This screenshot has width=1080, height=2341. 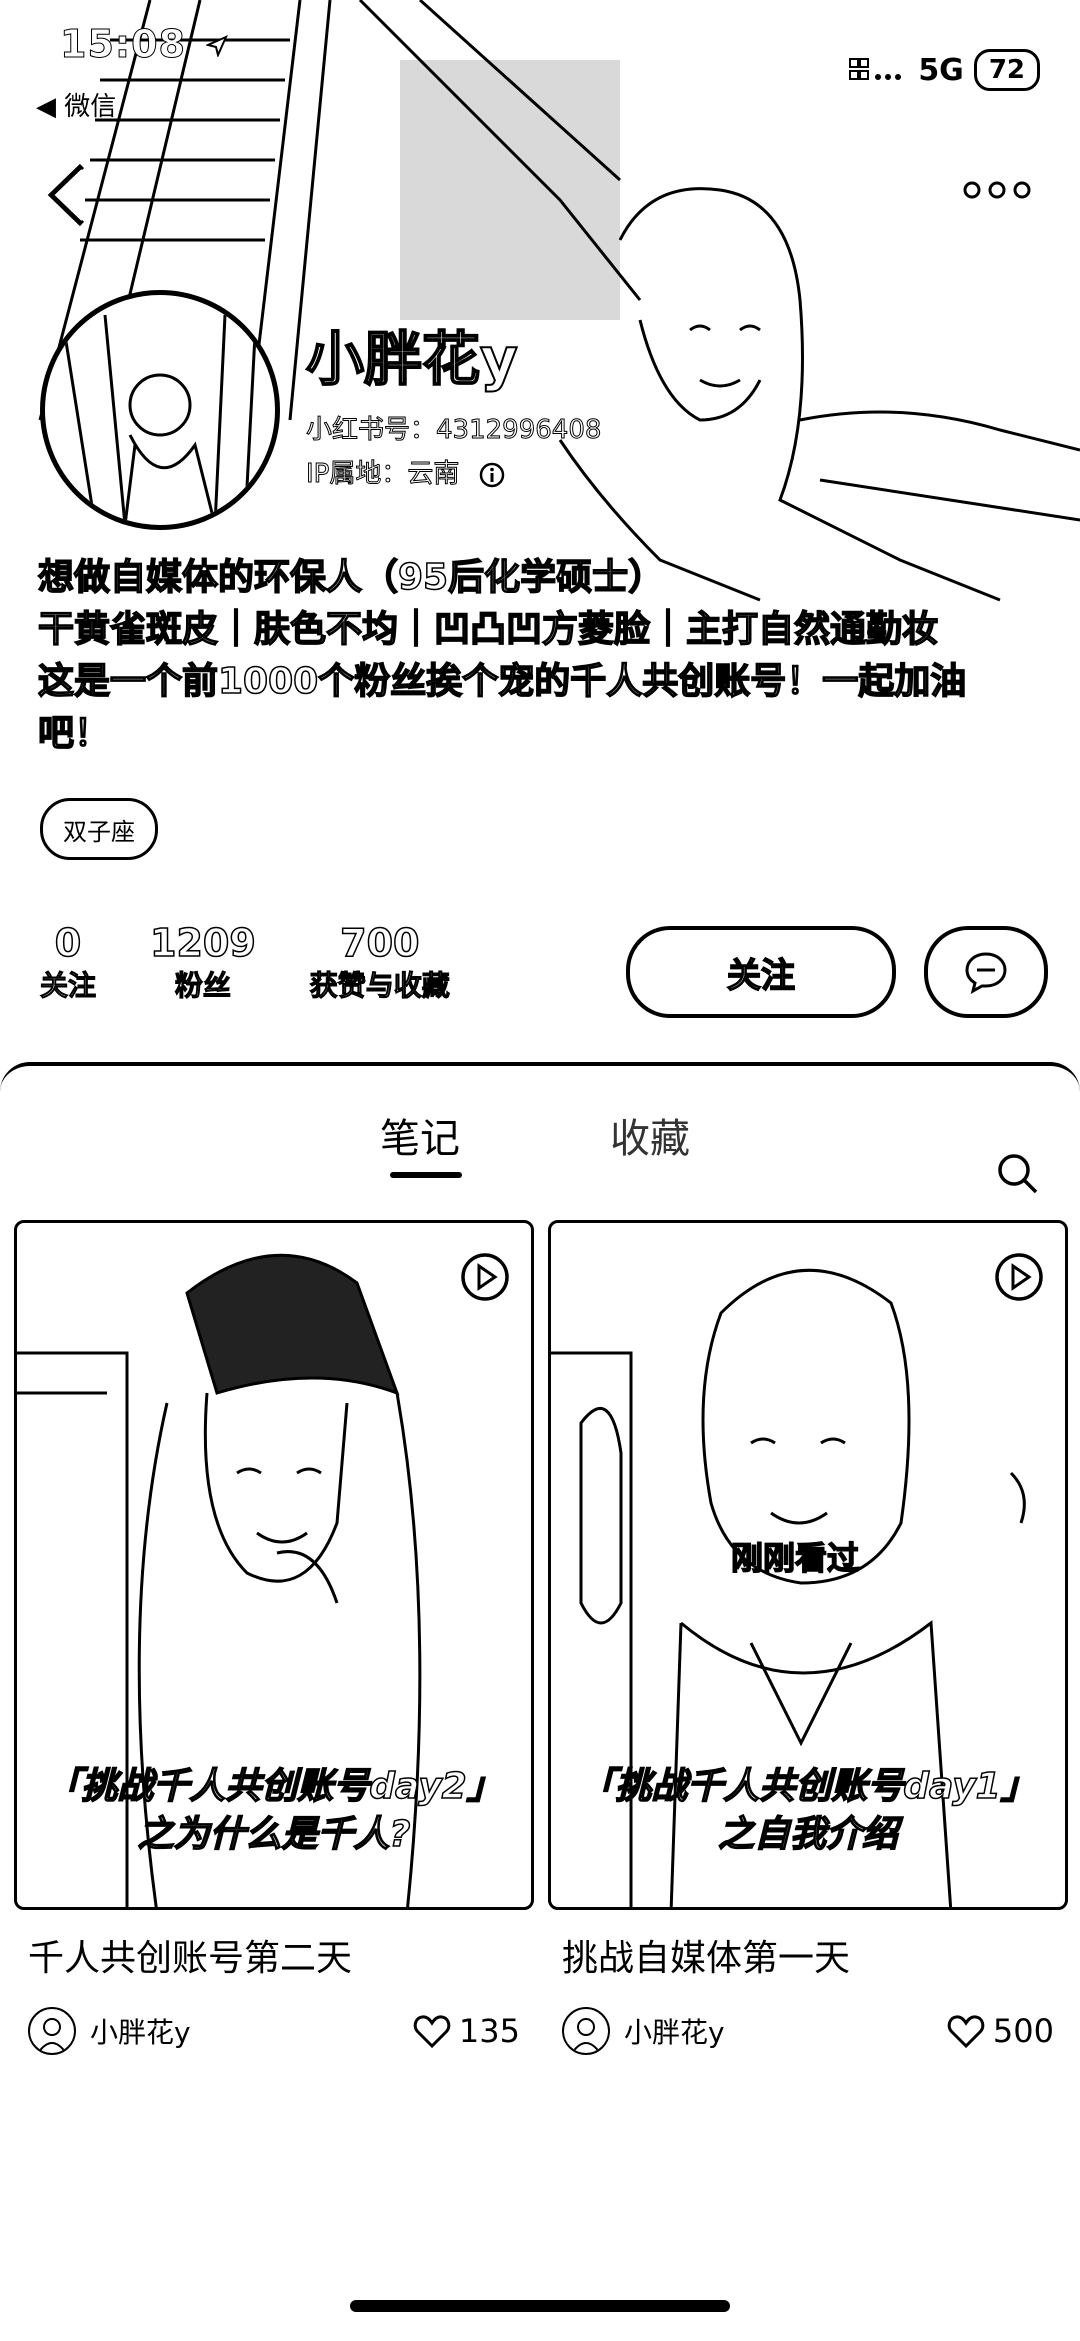 I want to click on note-meta: 小胖花y 500, so click(x=808, y=2031).